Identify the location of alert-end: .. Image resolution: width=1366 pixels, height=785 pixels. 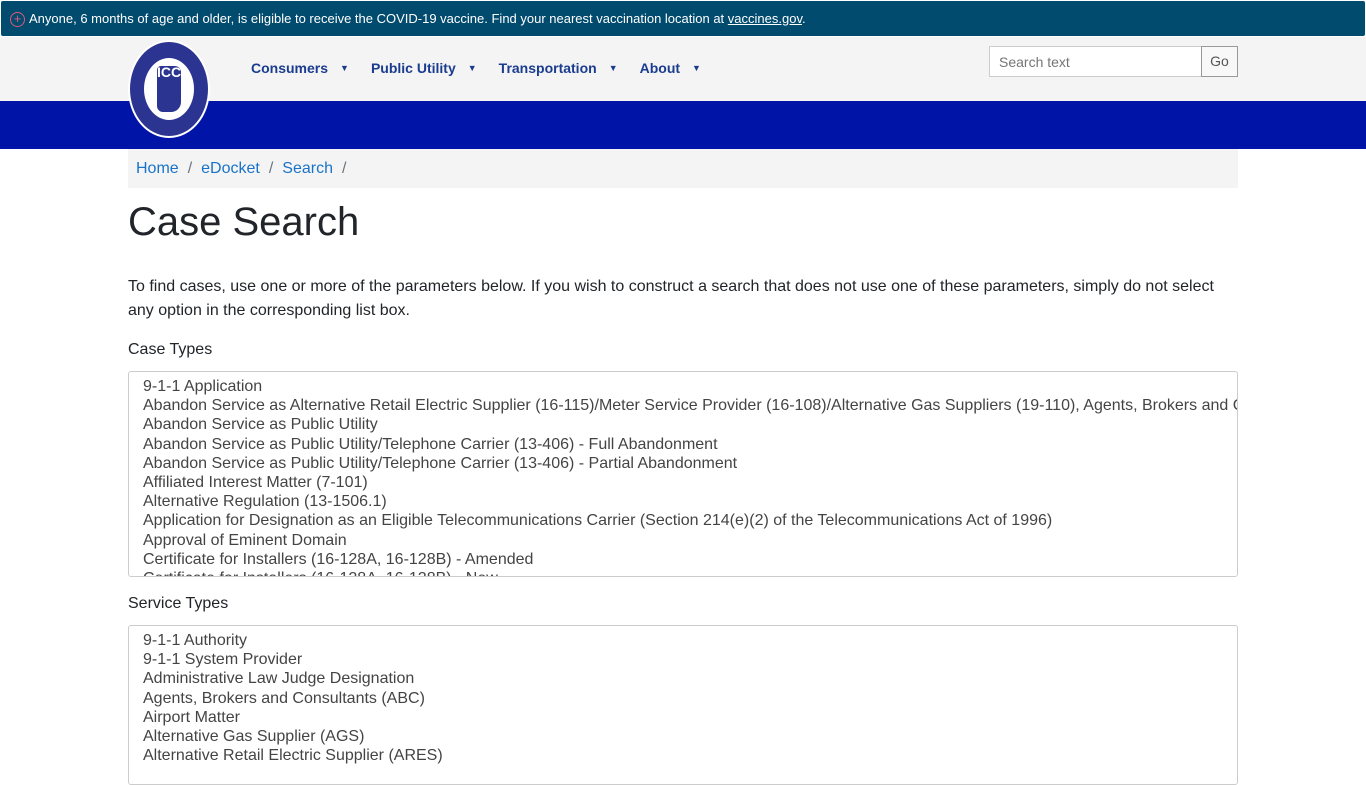
(803, 18).